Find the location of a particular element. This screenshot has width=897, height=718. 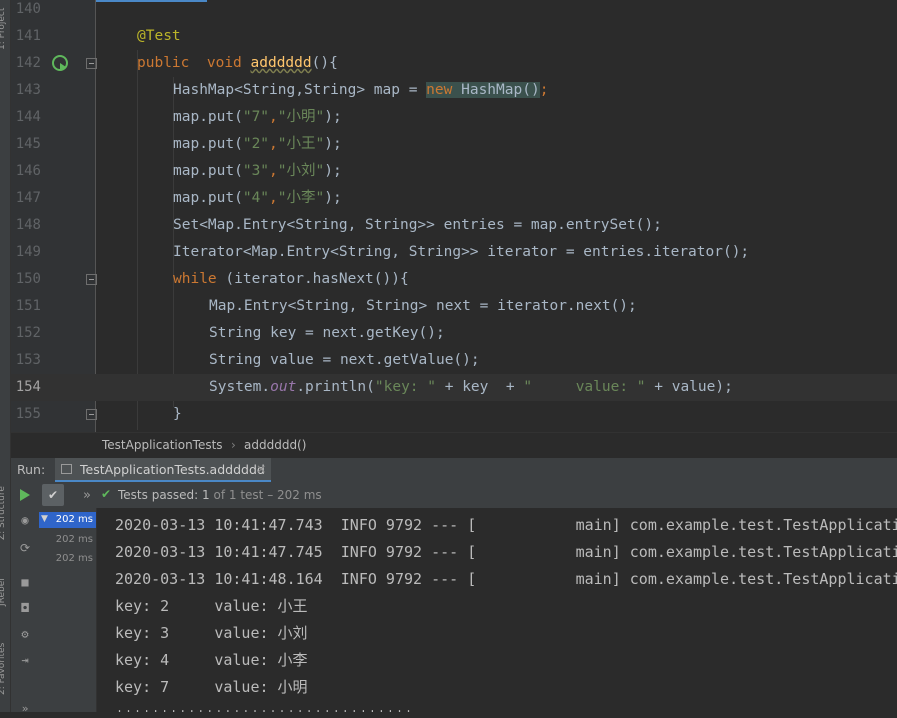

code-line: 140 is located at coordinates (454, 11).